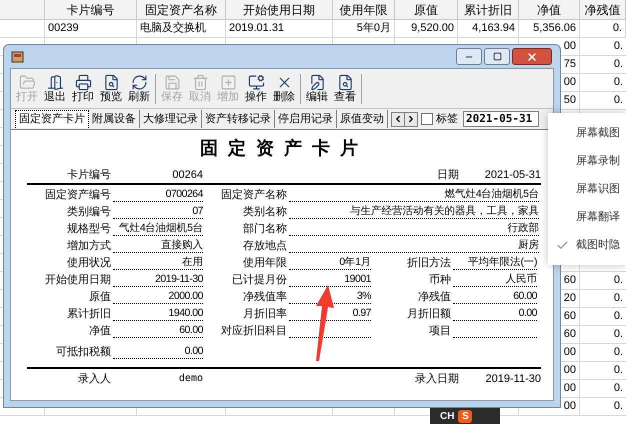  I want to click on printer-icon, so click(83, 82).